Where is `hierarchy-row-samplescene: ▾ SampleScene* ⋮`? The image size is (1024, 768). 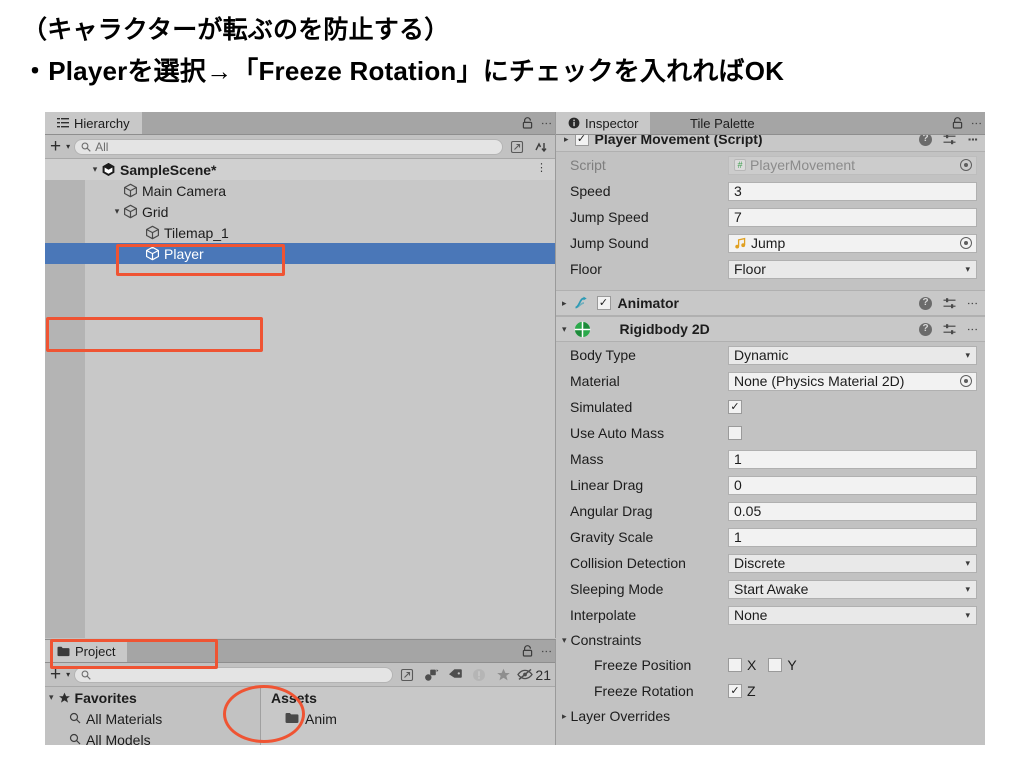
hierarchy-row-samplescene: ▾ SampleScene* ⋮ is located at coordinates (300, 169).